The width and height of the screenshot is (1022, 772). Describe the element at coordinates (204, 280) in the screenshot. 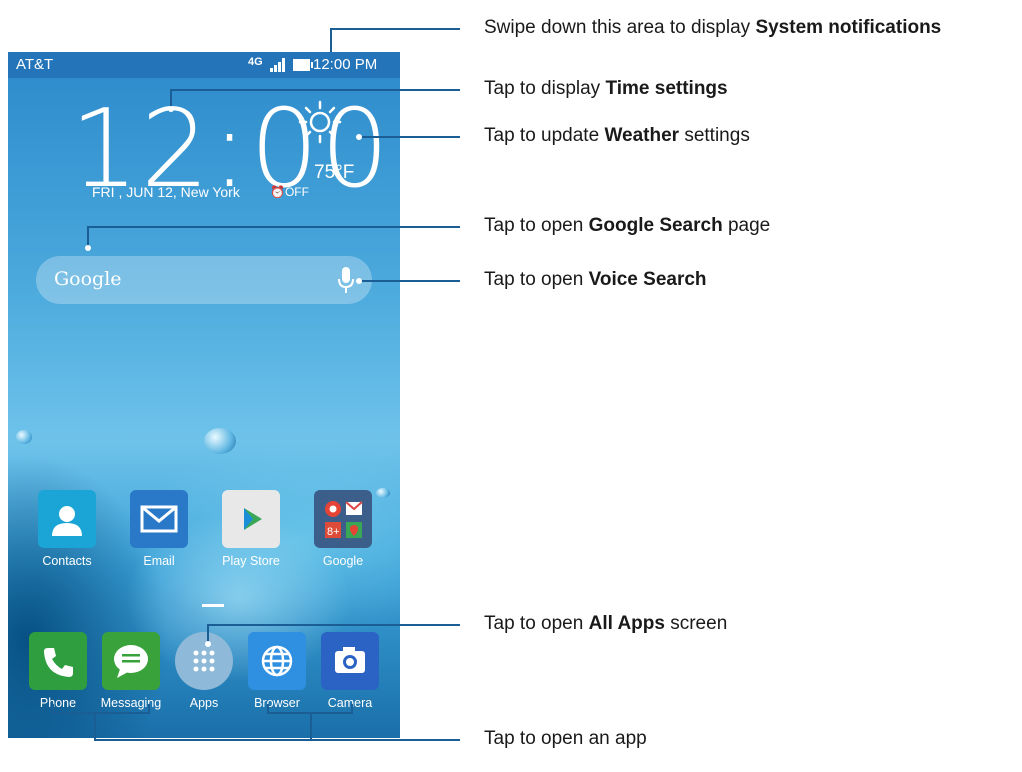

I see `google-search-bar: Google` at that location.